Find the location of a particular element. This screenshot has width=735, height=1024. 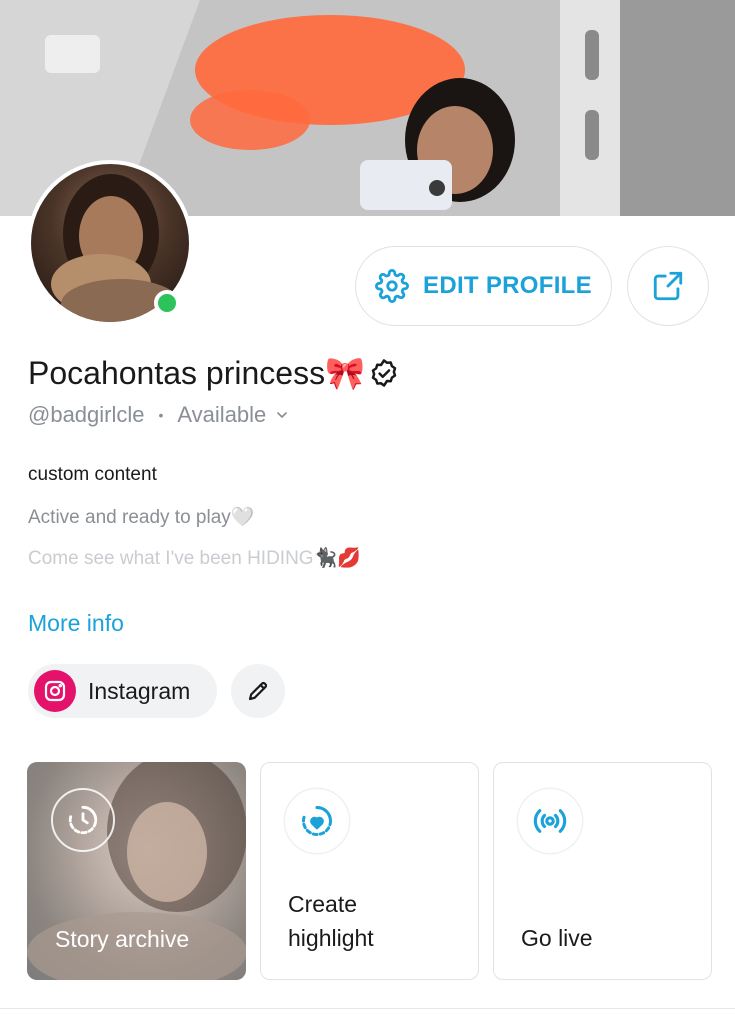

instagram-icon is located at coordinates (55, 691).